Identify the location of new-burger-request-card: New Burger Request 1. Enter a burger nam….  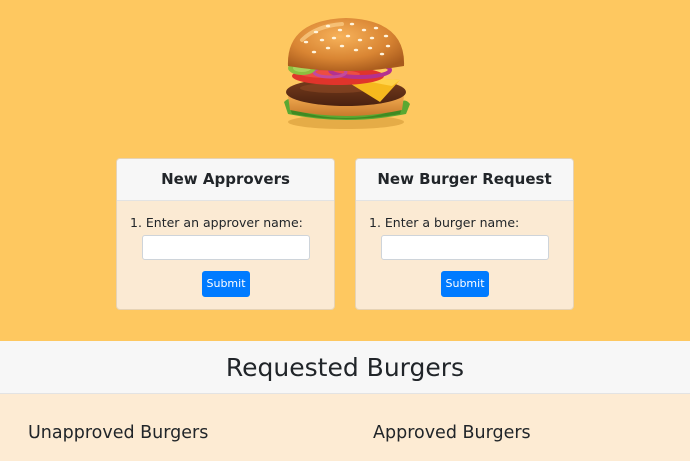
(464, 234).